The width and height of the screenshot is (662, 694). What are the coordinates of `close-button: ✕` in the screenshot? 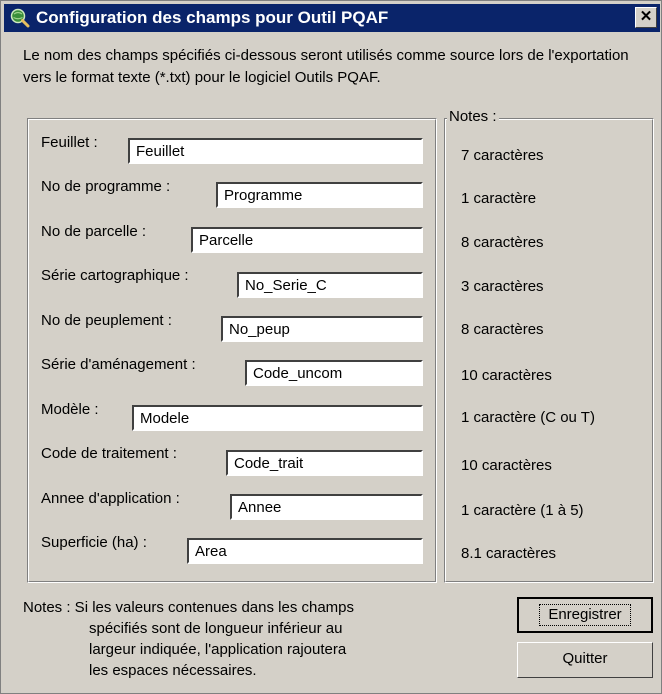 It's located at (646, 17).